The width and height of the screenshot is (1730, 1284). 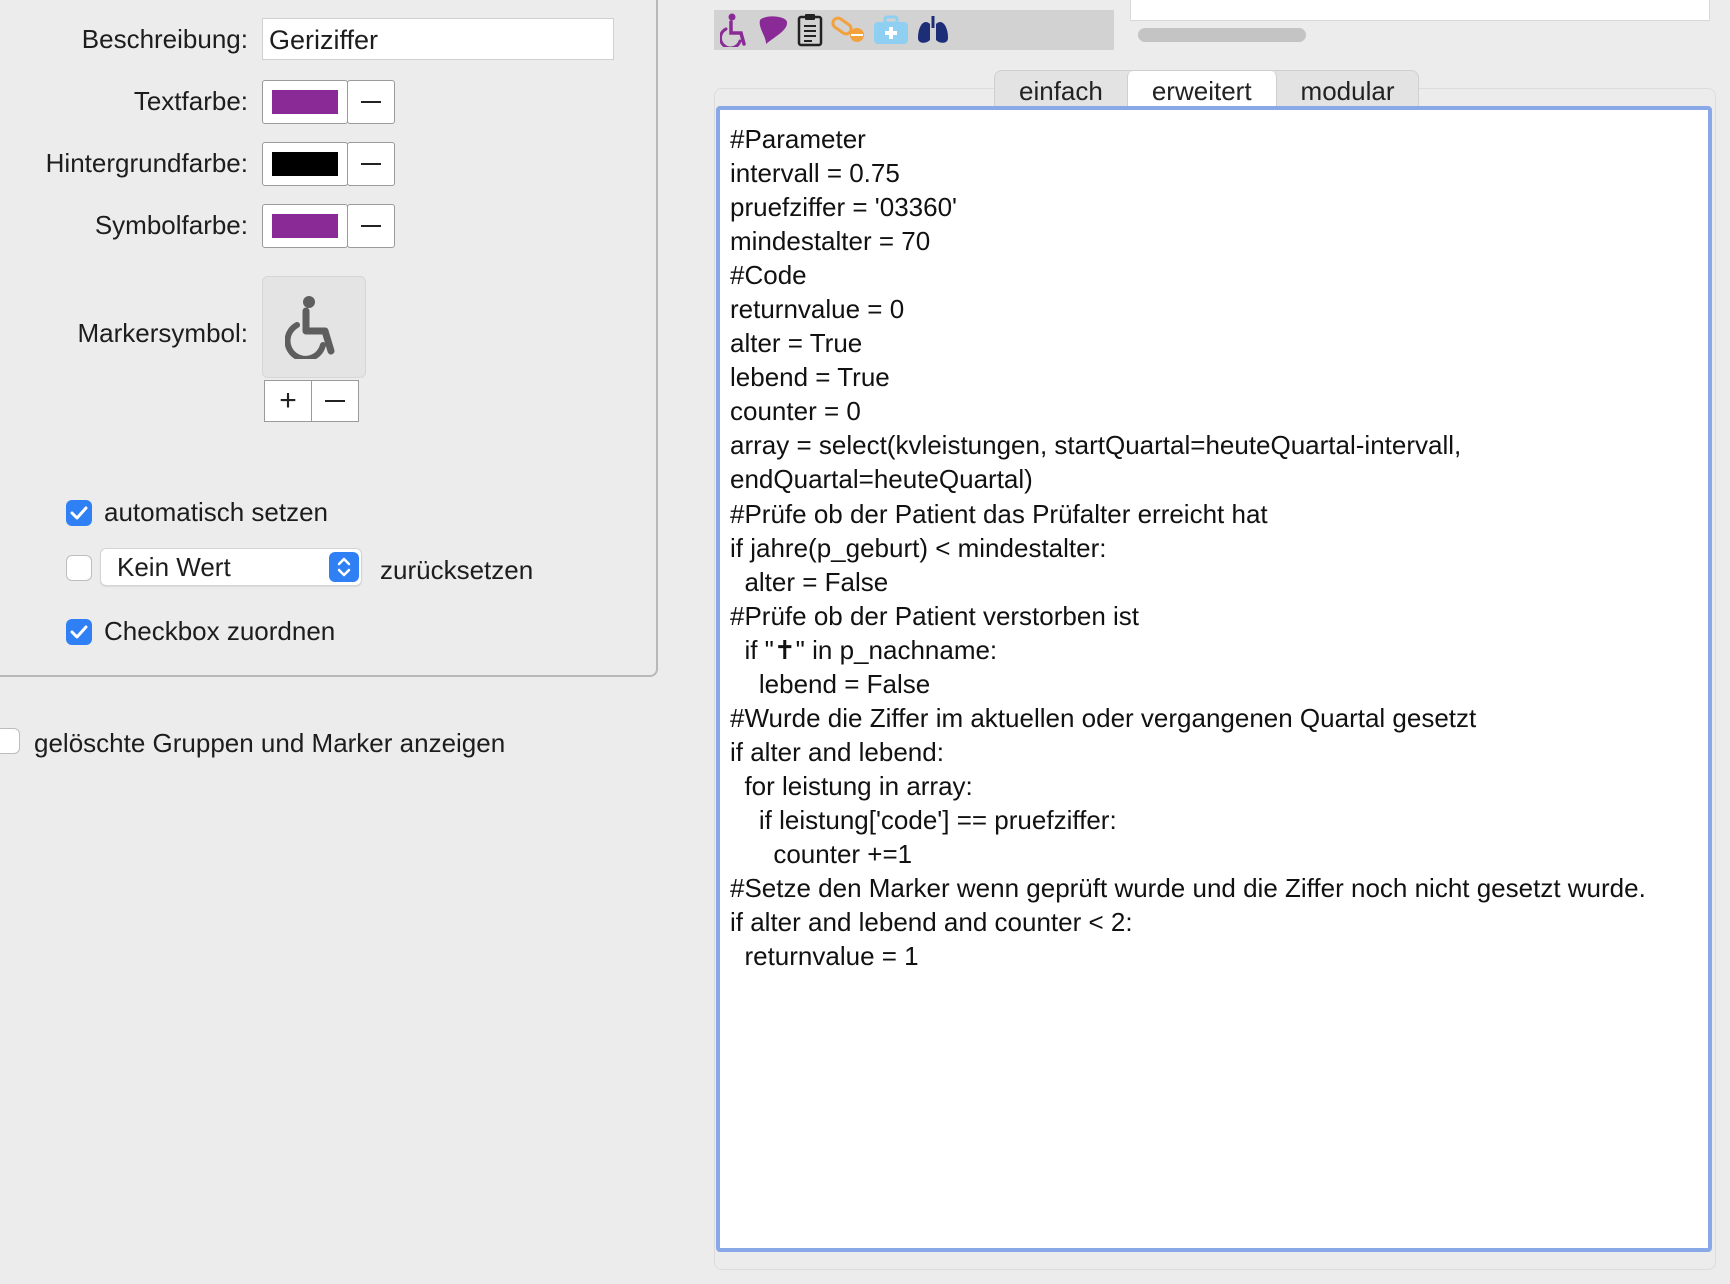 What do you see at coordinates (371, 164) in the screenshot?
I see `background-color-clear-button` at bounding box center [371, 164].